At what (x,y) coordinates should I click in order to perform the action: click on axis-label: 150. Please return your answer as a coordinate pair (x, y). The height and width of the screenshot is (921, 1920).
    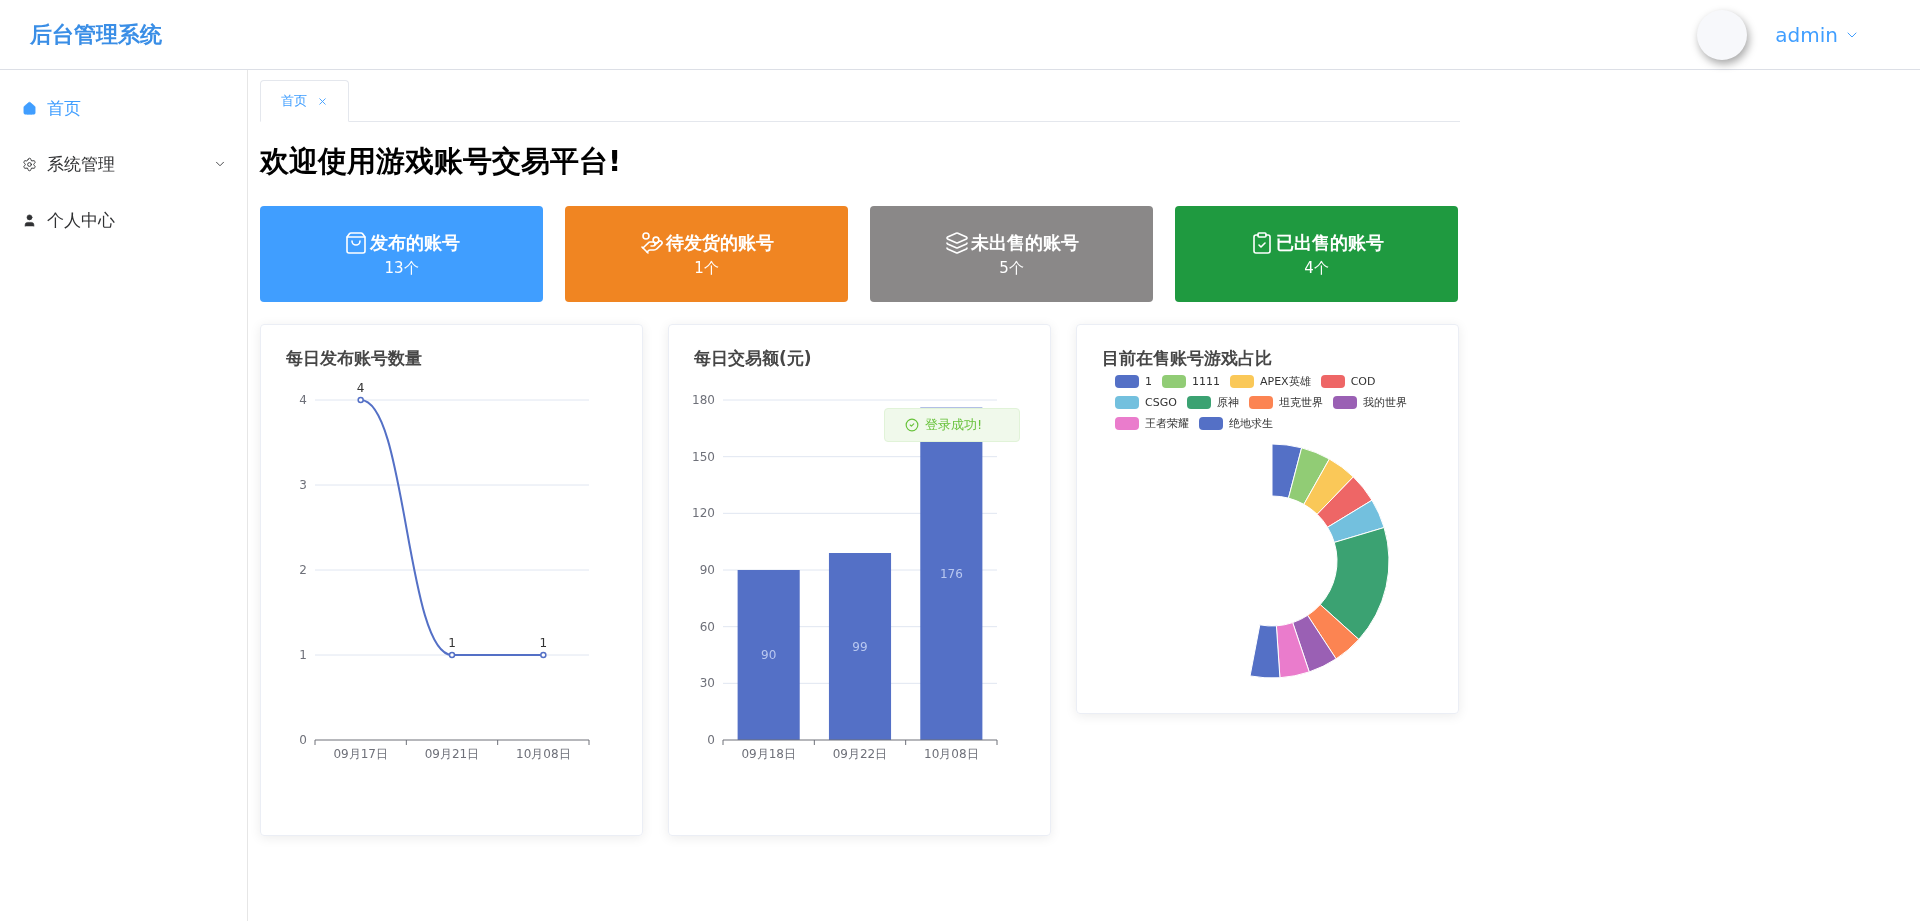
    Looking at the image, I should click on (703, 456).